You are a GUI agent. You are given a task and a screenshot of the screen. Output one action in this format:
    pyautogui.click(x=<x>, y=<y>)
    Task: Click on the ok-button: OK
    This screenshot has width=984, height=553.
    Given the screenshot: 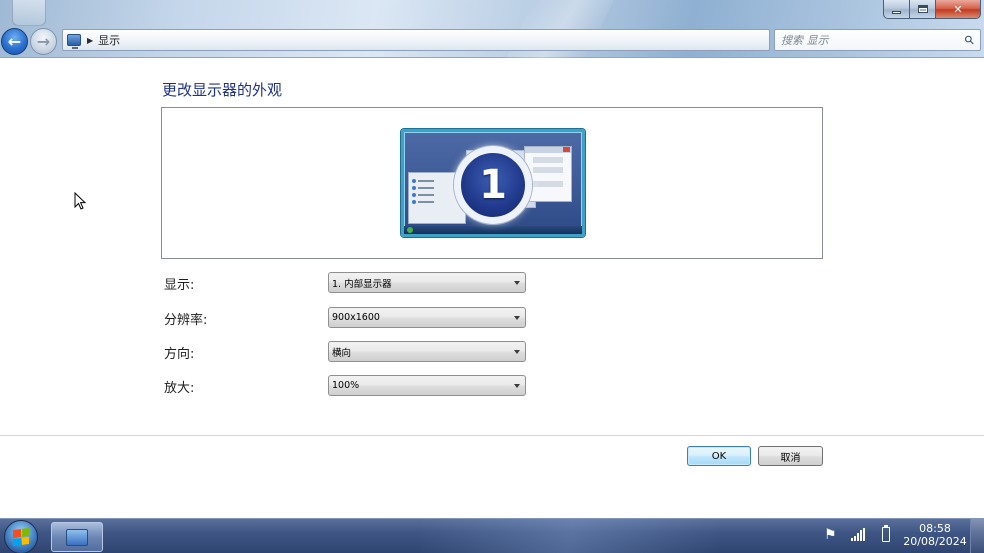 What is the action you would take?
    pyautogui.click(x=719, y=456)
    